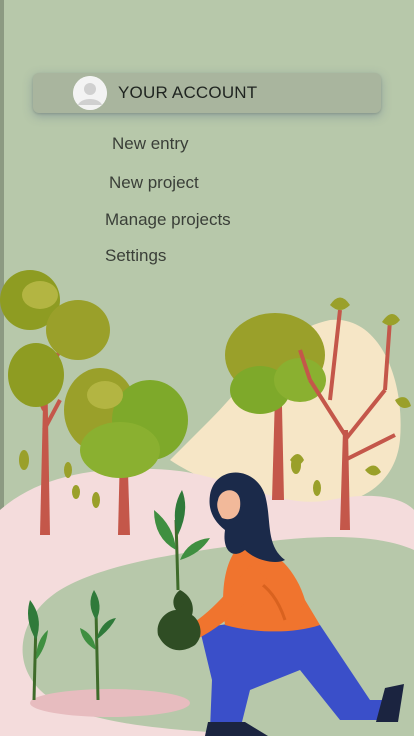  I want to click on menu-item-new-project: New project, so click(154, 183).